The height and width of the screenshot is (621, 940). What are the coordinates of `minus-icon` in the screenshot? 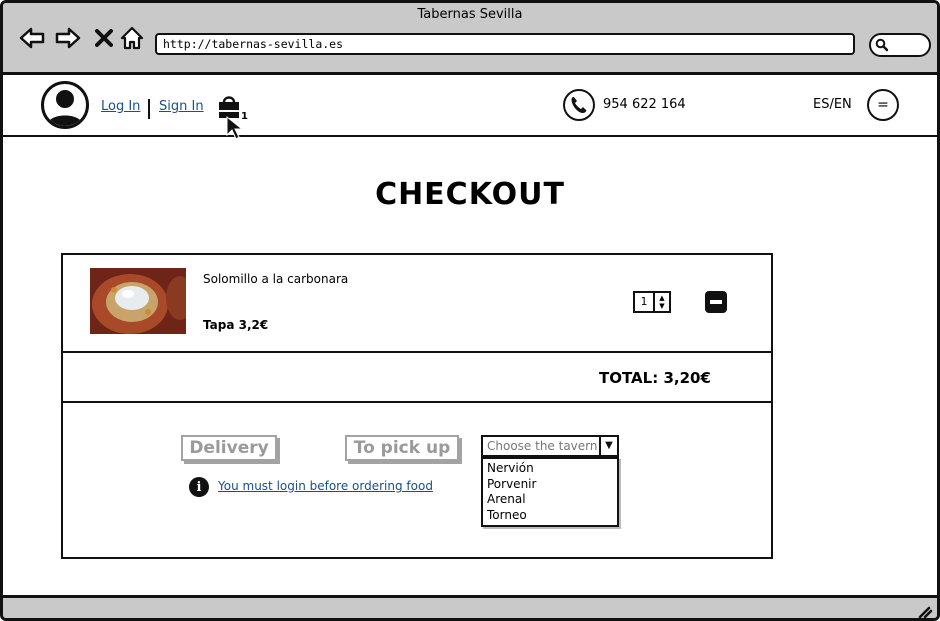 It's located at (716, 302).